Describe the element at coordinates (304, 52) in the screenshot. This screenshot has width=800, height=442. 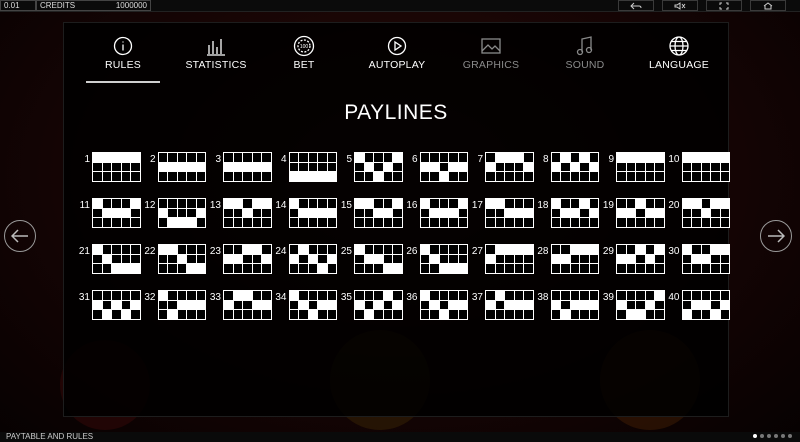
I see `tab-bet: 100 BET` at that location.